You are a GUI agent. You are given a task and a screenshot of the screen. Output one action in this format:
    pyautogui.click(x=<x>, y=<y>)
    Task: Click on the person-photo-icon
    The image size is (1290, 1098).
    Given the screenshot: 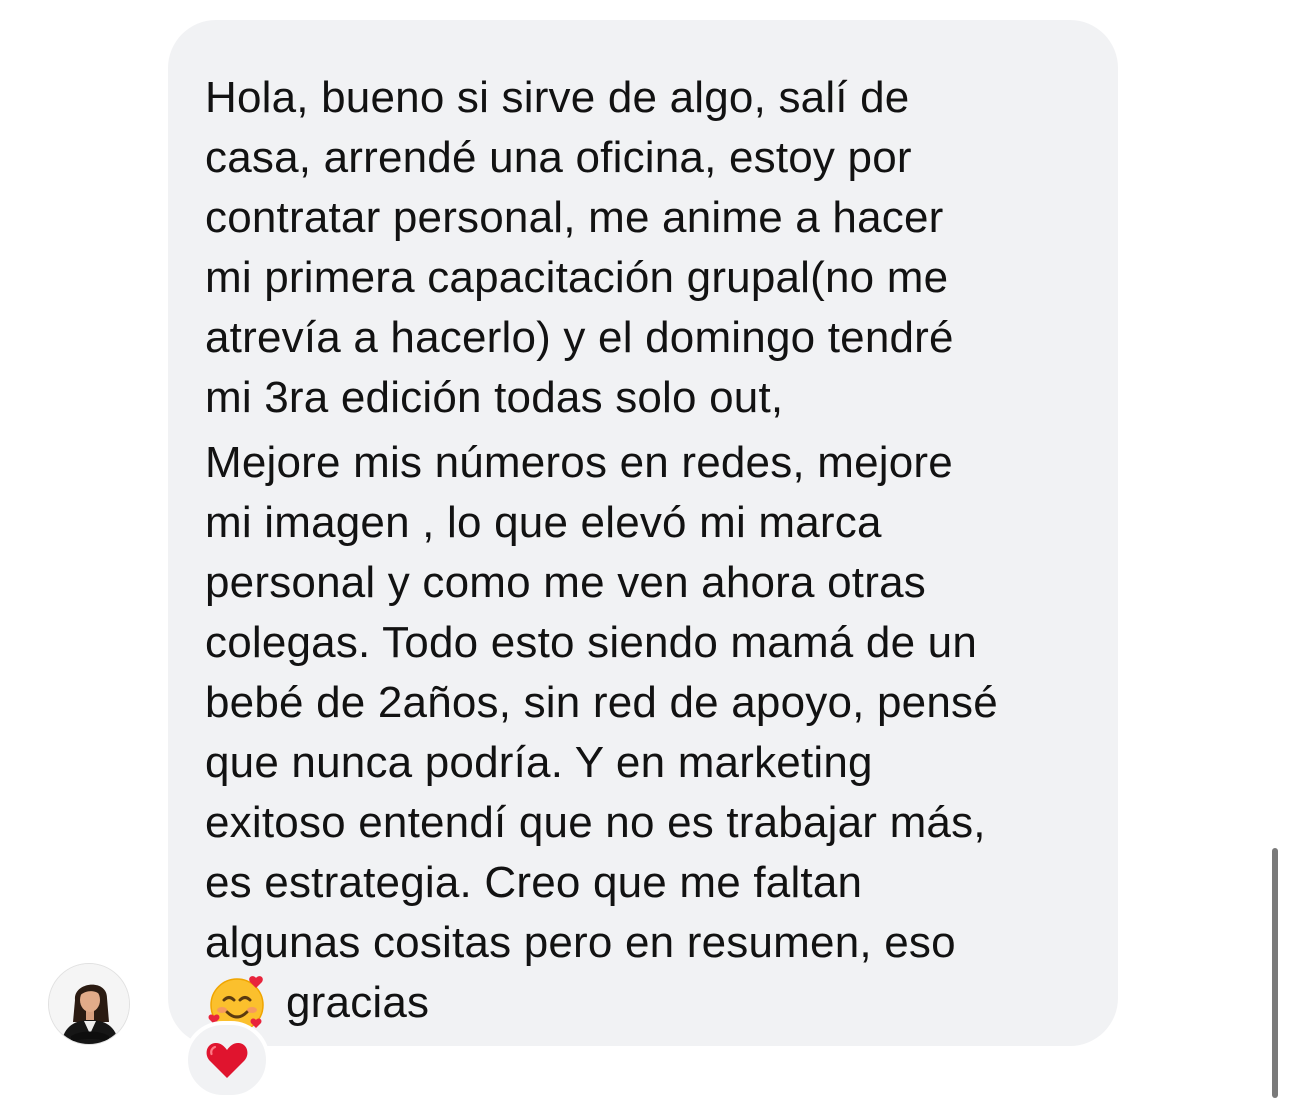 What is the action you would take?
    pyautogui.click(x=89, y=1004)
    